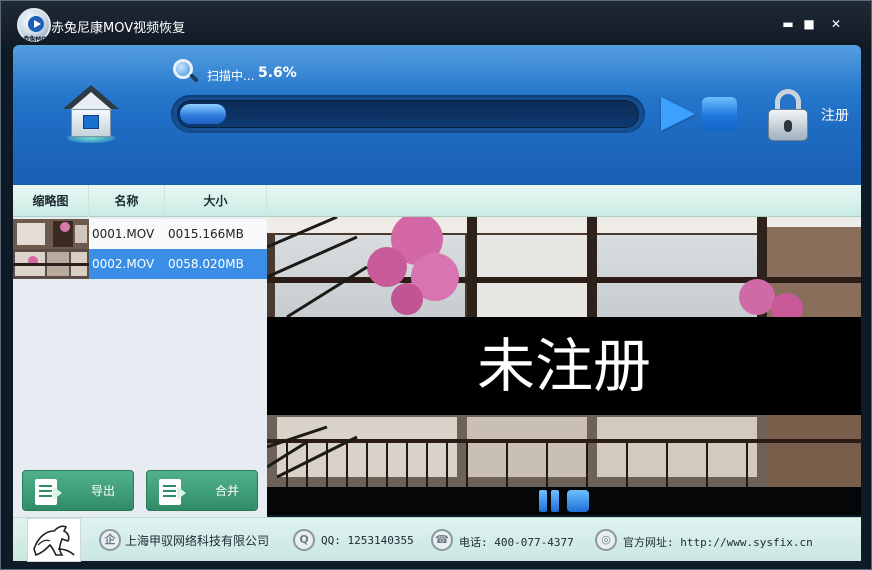  What do you see at coordinates (203, 114) in the screenshot?
I see `progress-fill` at bounding box center [203, 114].